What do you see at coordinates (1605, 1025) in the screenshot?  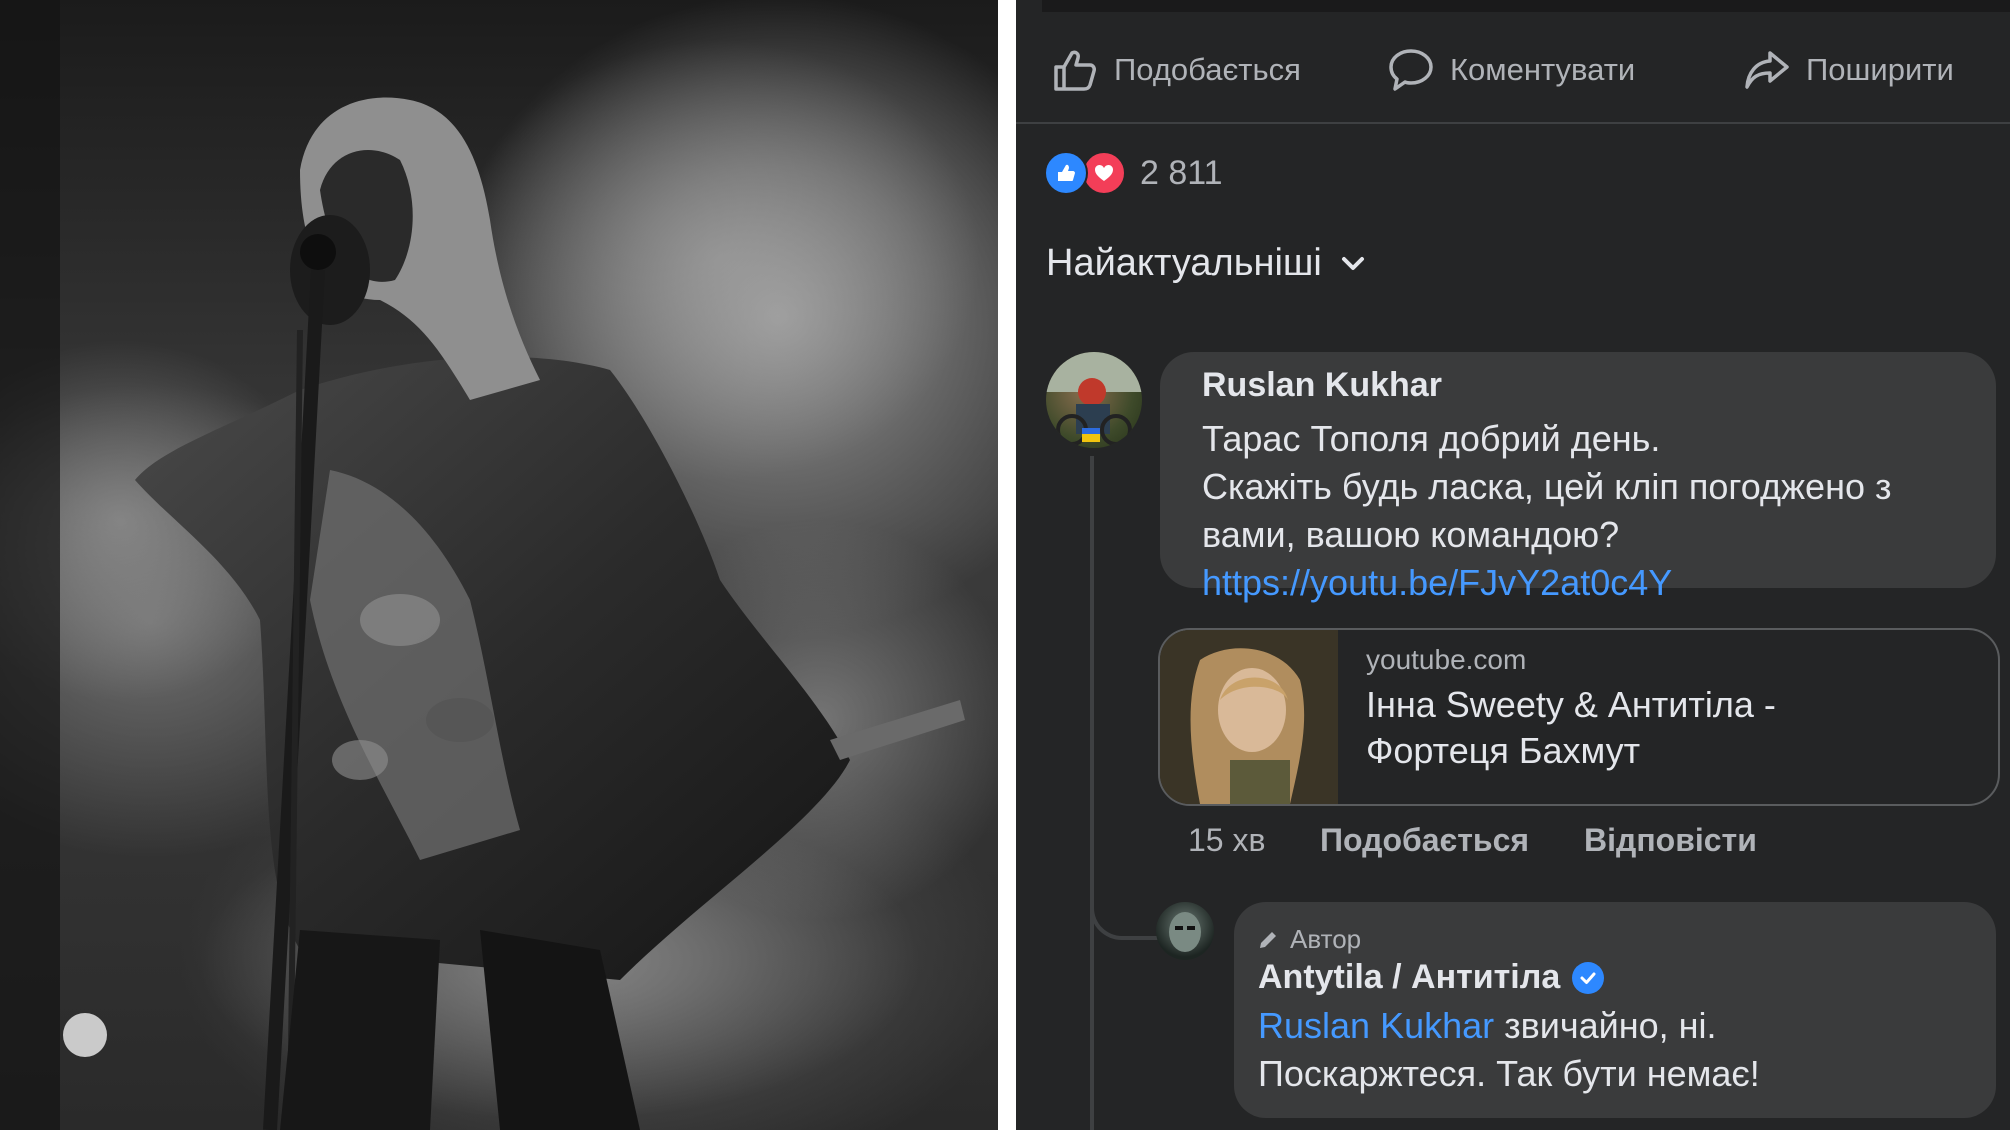 I see `reply-text: звичайно, ні.` at bounding box center [1605, 1025].